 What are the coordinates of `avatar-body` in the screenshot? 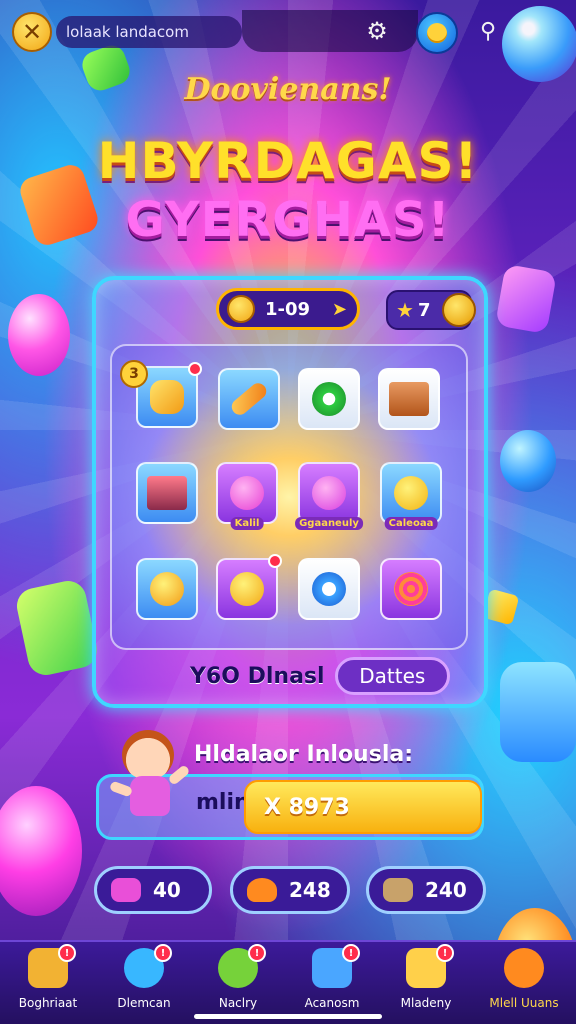 It's located at (150, 796).